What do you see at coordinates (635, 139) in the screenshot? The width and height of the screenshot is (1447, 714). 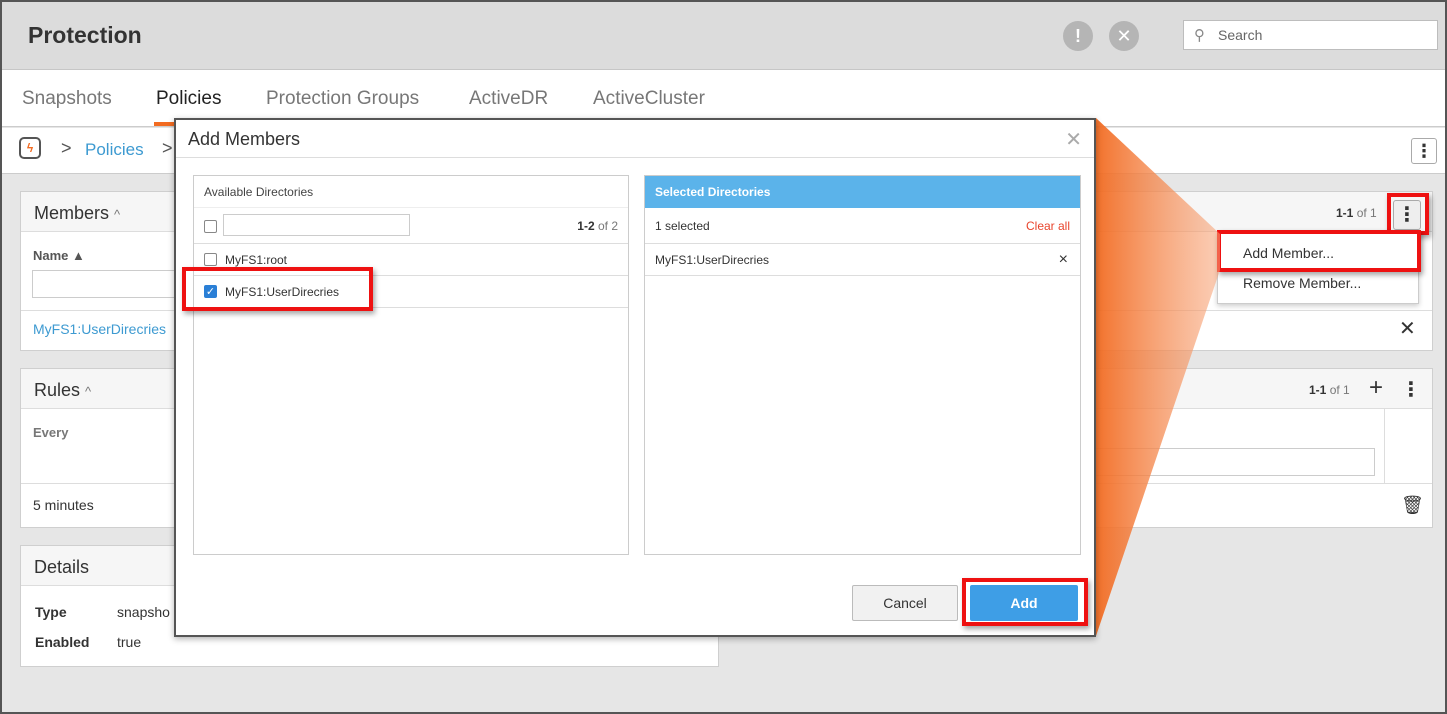 I see `dialog-header: Add Members ✕` at bounding box center [635, 139].